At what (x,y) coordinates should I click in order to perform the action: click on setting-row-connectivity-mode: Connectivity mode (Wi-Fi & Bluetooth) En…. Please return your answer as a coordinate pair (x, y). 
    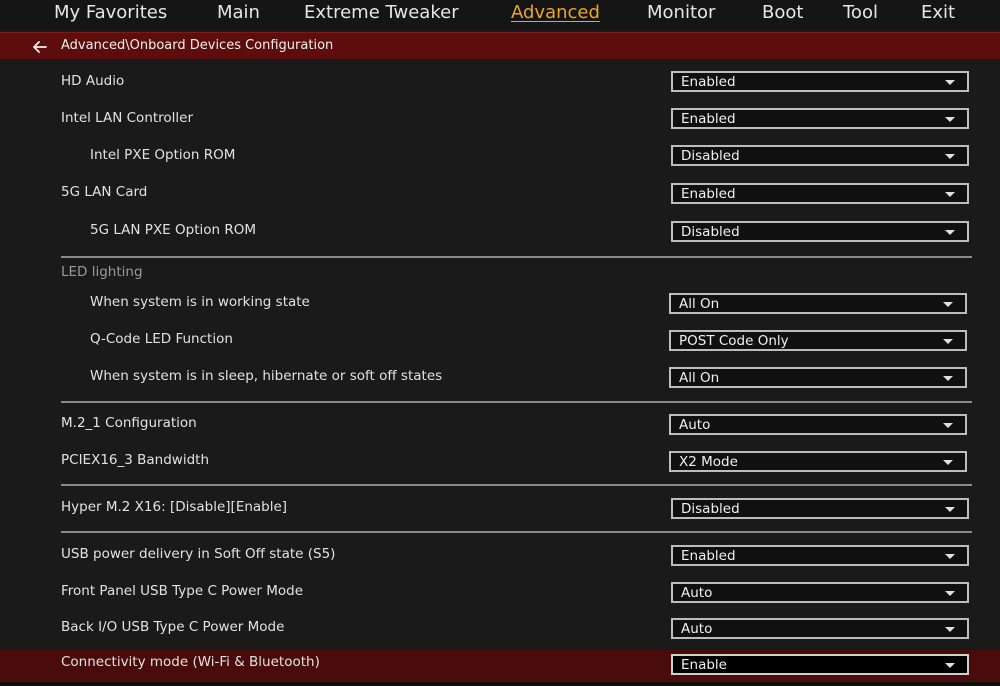
    Looking at the image, I should click on (500, 666).